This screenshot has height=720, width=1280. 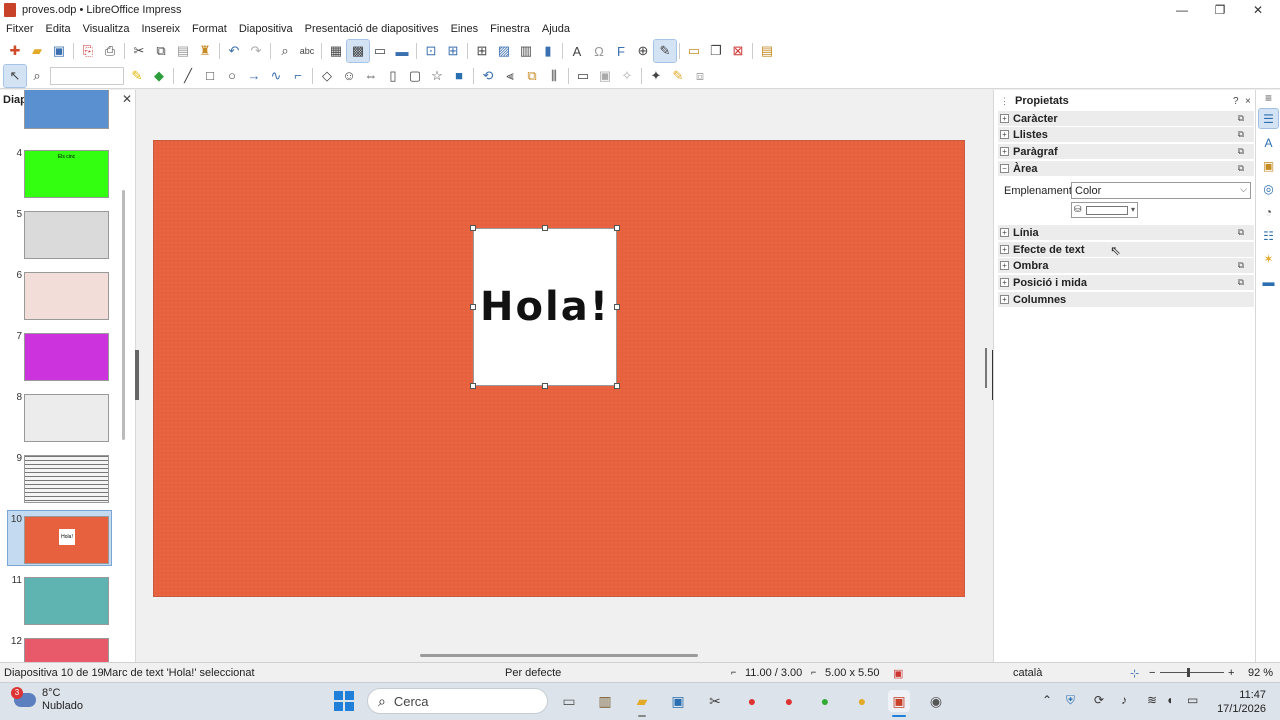 What do you see at coordinates (899, 703) in the screenshot?
I see `impress-taskbar-icon: ▣` at bounding box center [899, 703].